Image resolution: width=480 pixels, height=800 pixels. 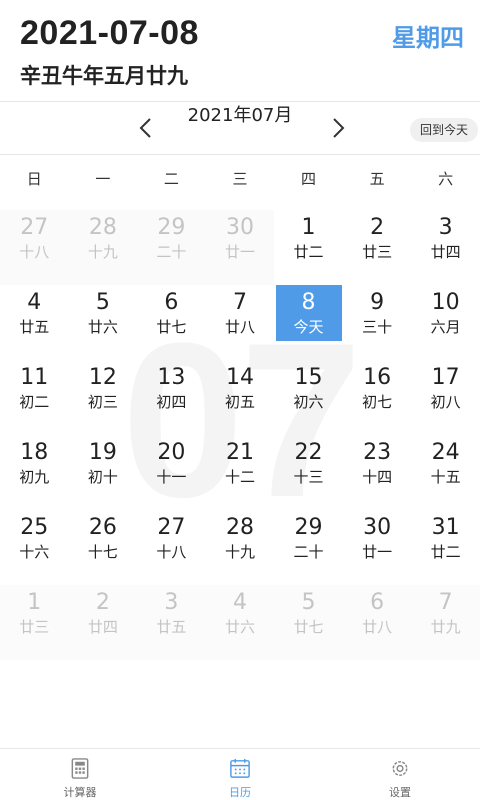 What do you see at coordinates (445, 302) in the screenshot?
I see `day-number: 10` at bounding box center [445, 302].